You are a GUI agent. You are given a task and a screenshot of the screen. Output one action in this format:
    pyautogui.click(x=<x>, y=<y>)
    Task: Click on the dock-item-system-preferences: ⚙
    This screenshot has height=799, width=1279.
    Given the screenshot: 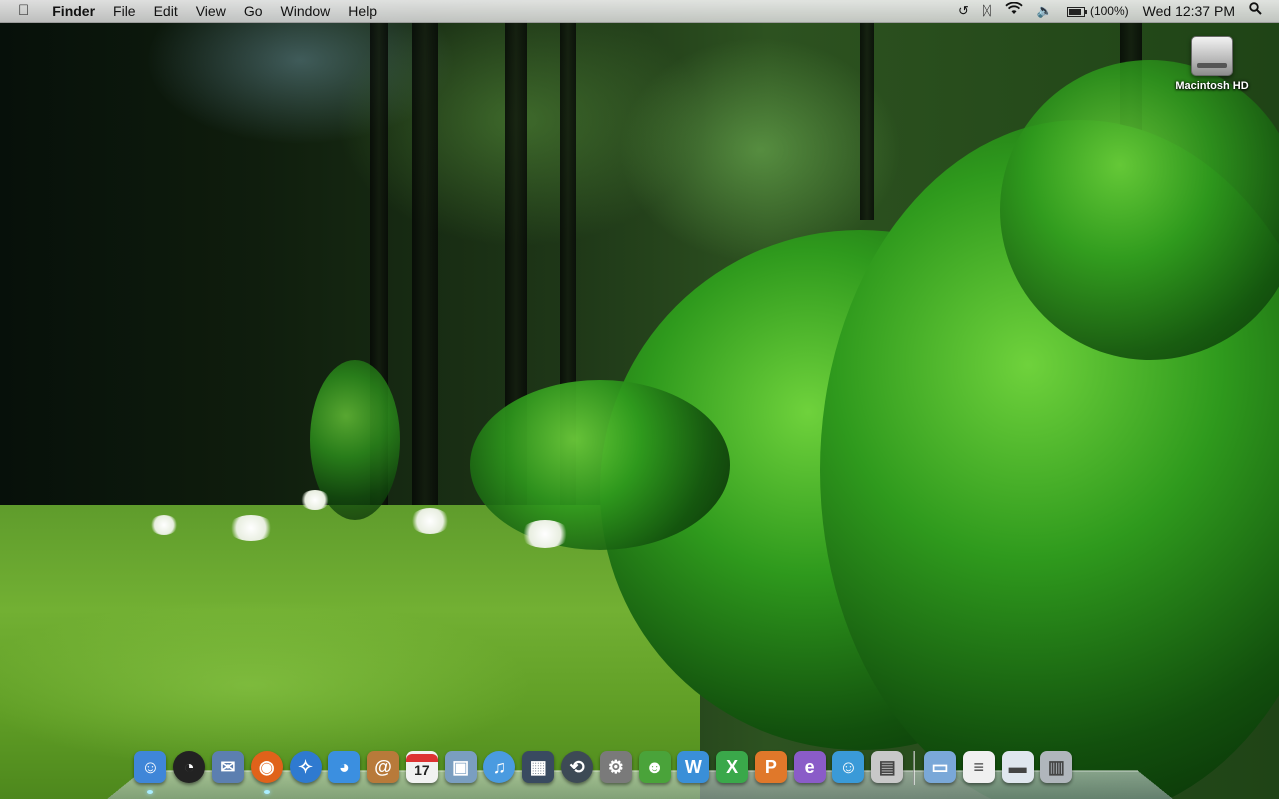 What is the action you would take?
    pyautogui.click(x=616, y=767)
    